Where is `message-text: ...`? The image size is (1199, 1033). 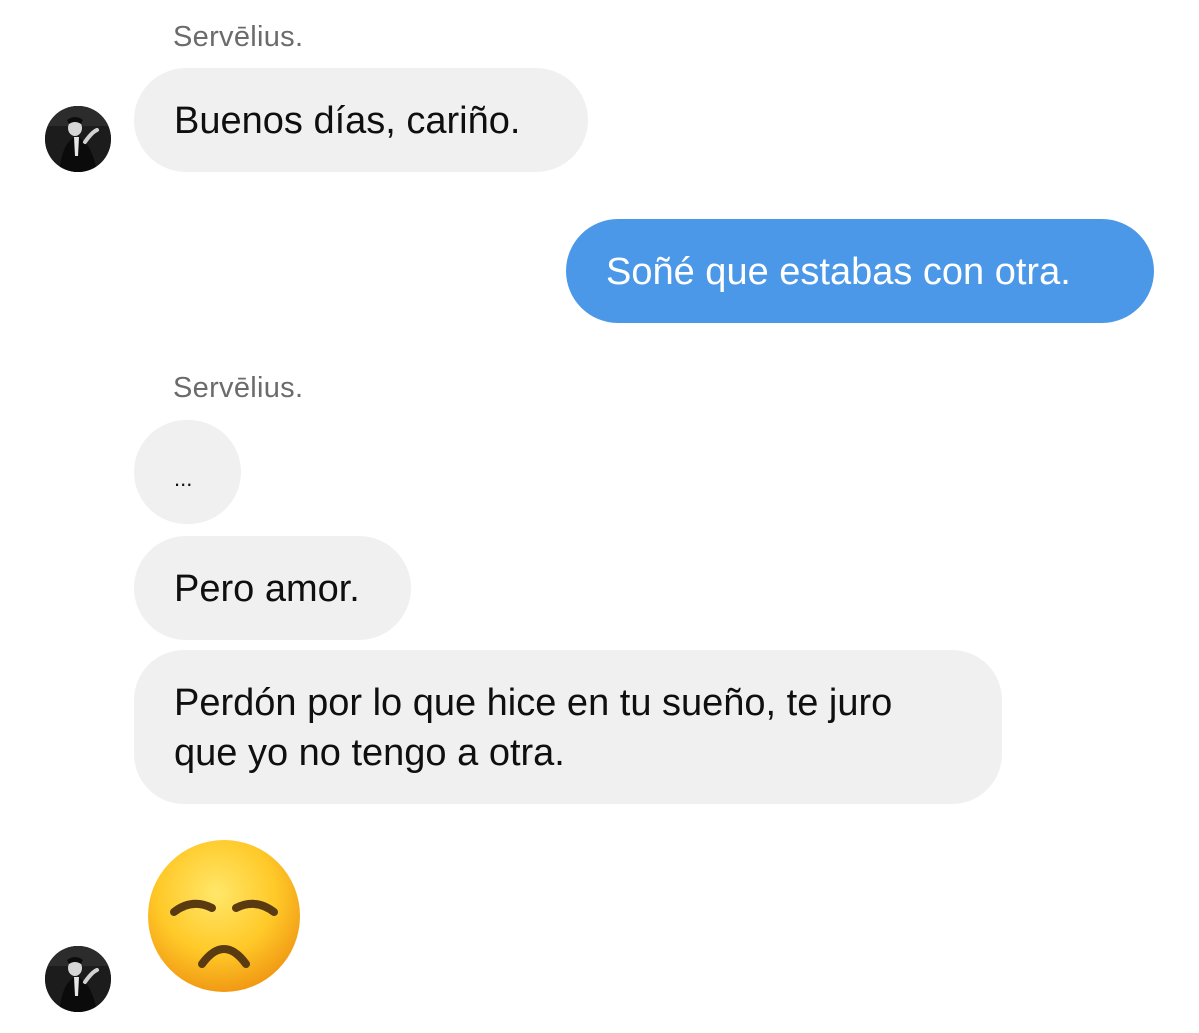 message-text: ... is located at coordinates (183, 478).